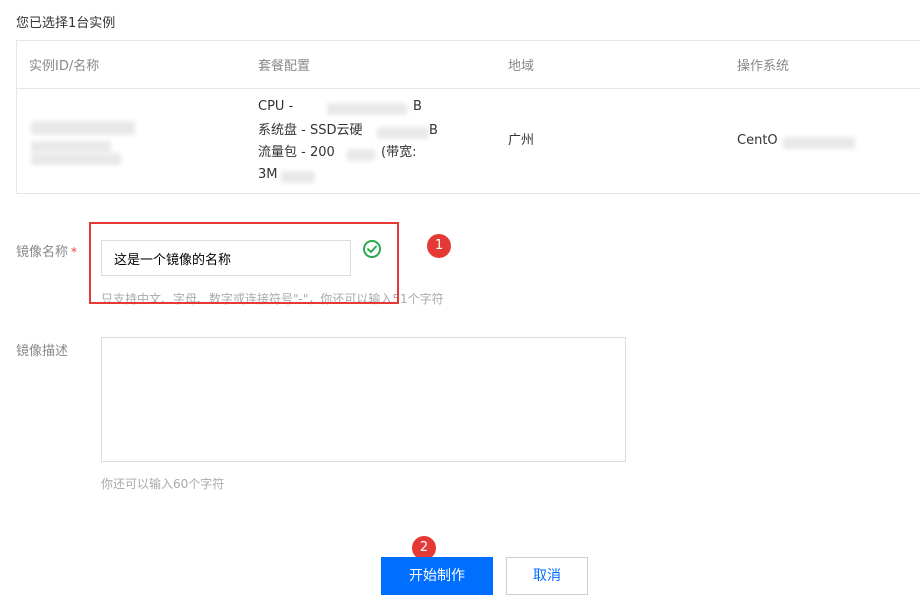 The width and height of the screenshot is (920, 610). What do you see at coordinates (439, 246) in the screenshot?
I see `annotation-badge-1: 1` at bounding box center [439, 246].